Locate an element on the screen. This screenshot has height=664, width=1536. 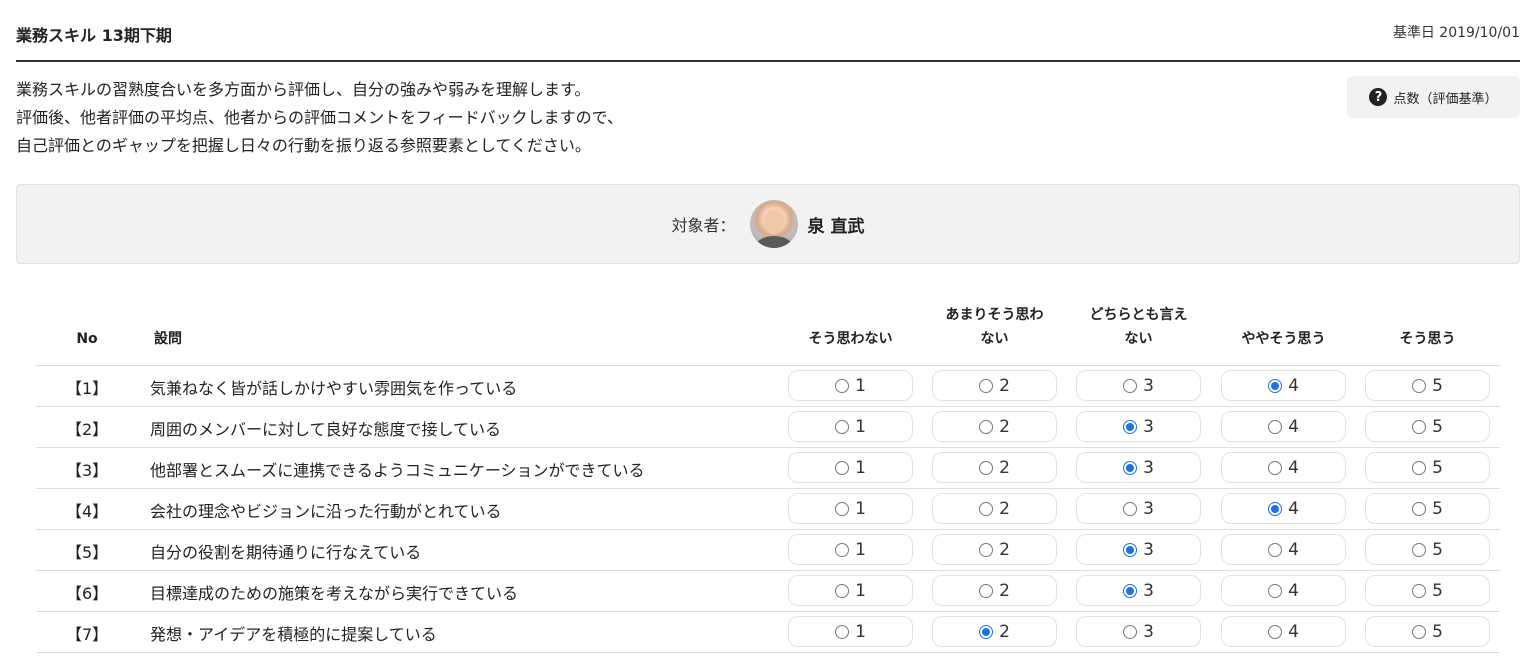
target-person-panel: 対象者： 泉 直武 is located at coordinates (768, 224).